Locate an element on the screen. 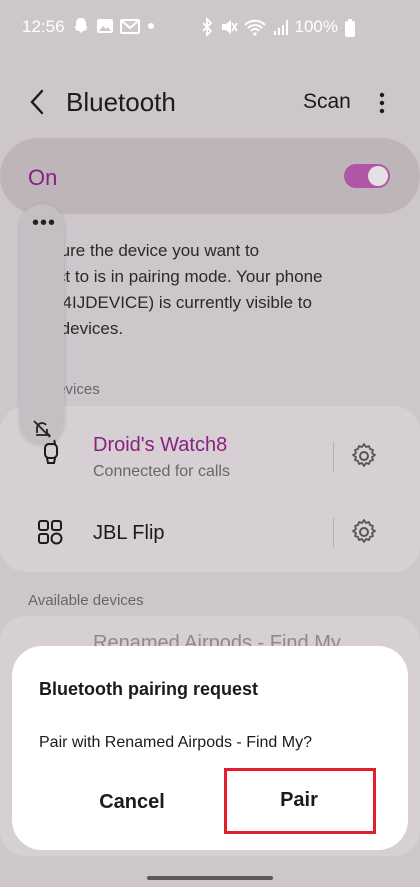 The image size is (420, 887). bluetooth-icon is located at coordinates (207, 27).